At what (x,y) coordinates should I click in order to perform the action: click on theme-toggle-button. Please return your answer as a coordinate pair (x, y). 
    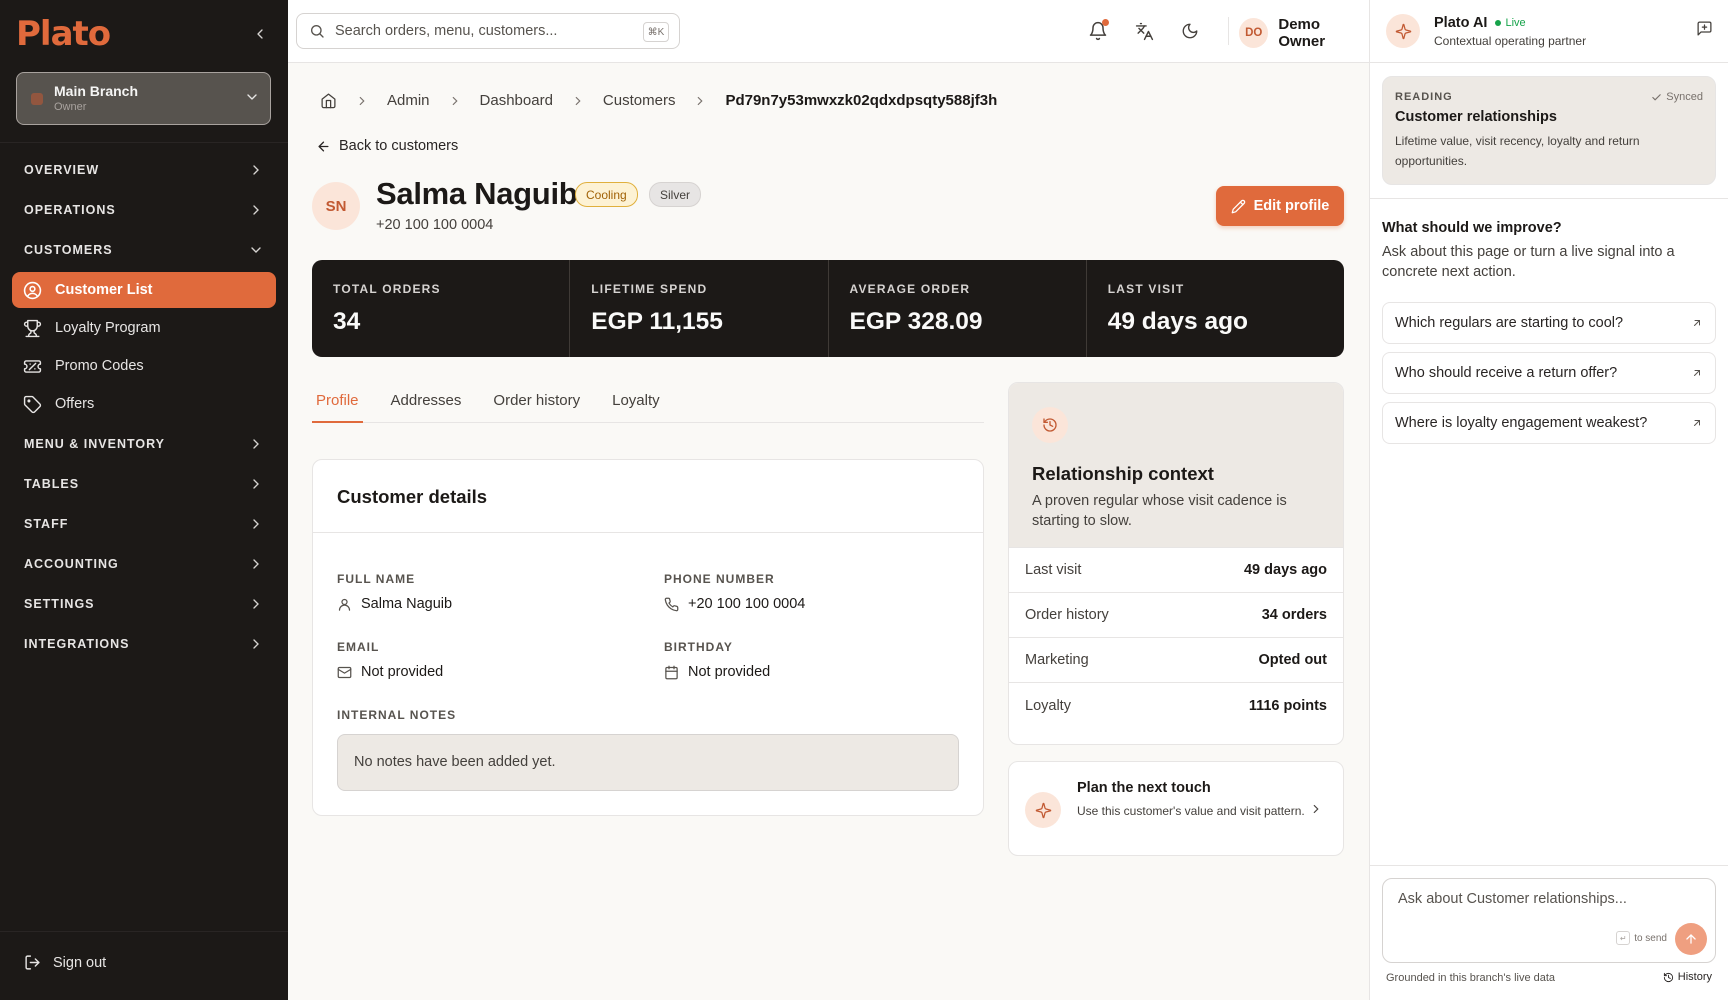
    Looking at the image, I should click on (1190, 31).